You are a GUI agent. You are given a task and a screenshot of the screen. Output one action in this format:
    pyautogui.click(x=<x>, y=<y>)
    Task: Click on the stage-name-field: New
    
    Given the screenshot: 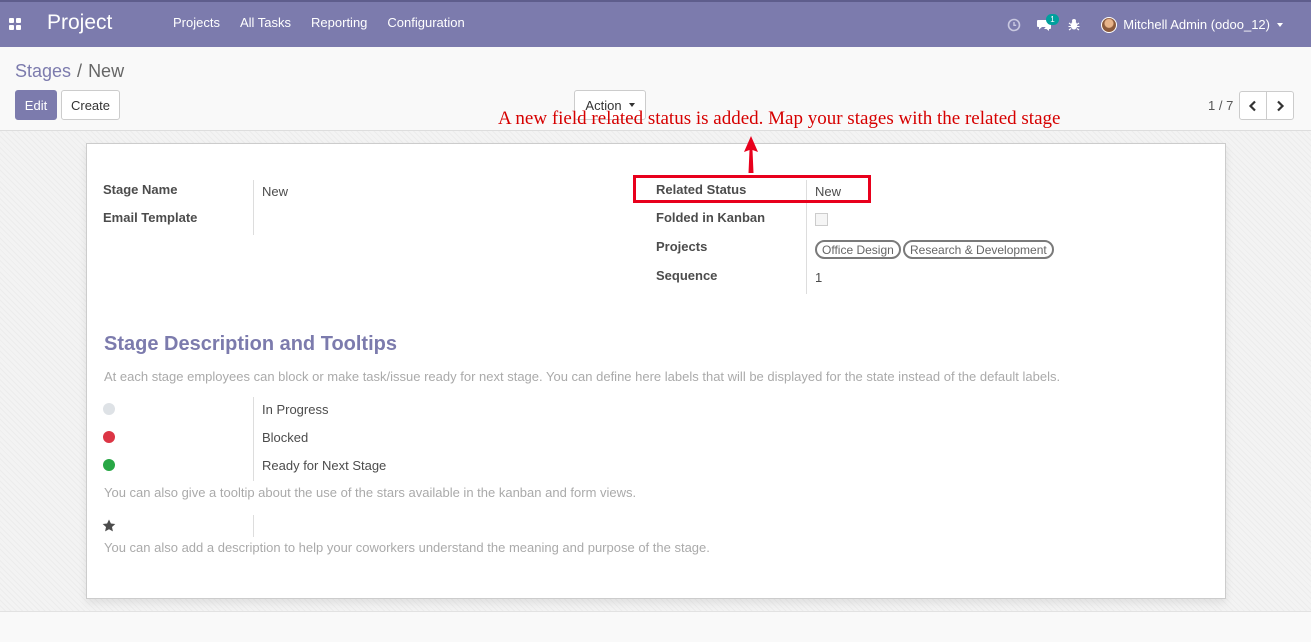 What is the action you would take?
    pyautogui.click(x=275, y=191)
    